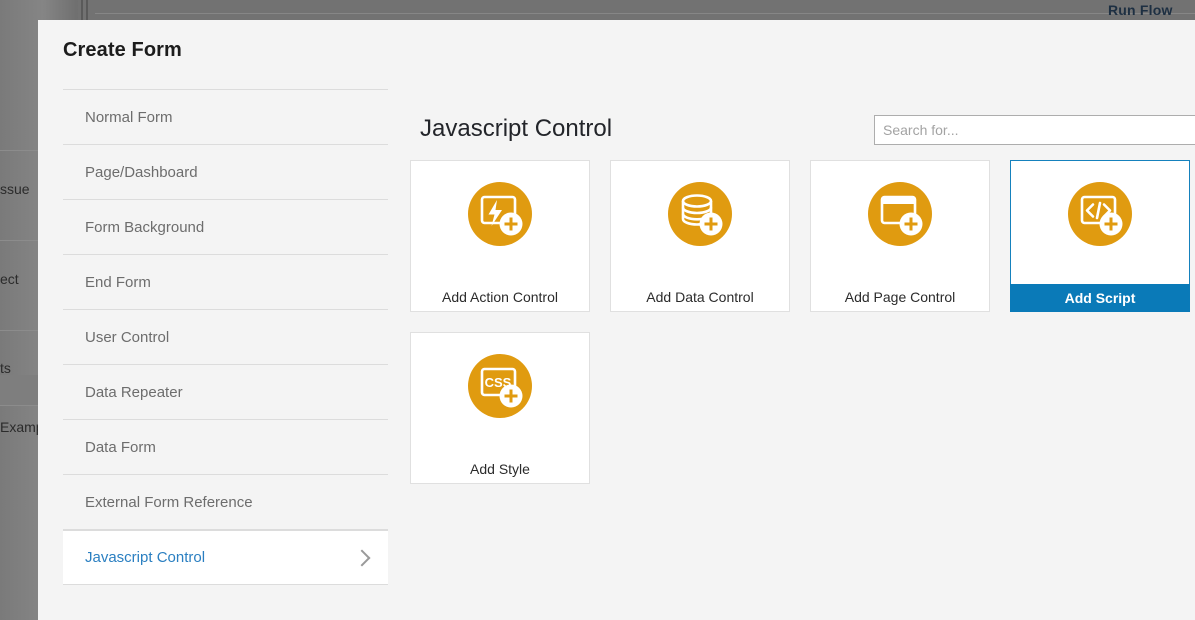 The width and height of the screenshot is (1195, 620). I want to click on sidebar-item-label: Normal Form, so click(129, 117).